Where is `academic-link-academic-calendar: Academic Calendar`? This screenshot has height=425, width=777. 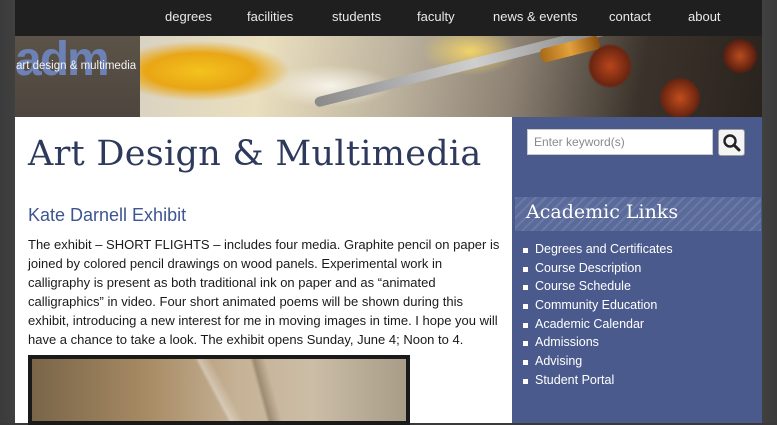 academic-link-academic-calendar: Academic Calendar is located at coordinates (597, 326).